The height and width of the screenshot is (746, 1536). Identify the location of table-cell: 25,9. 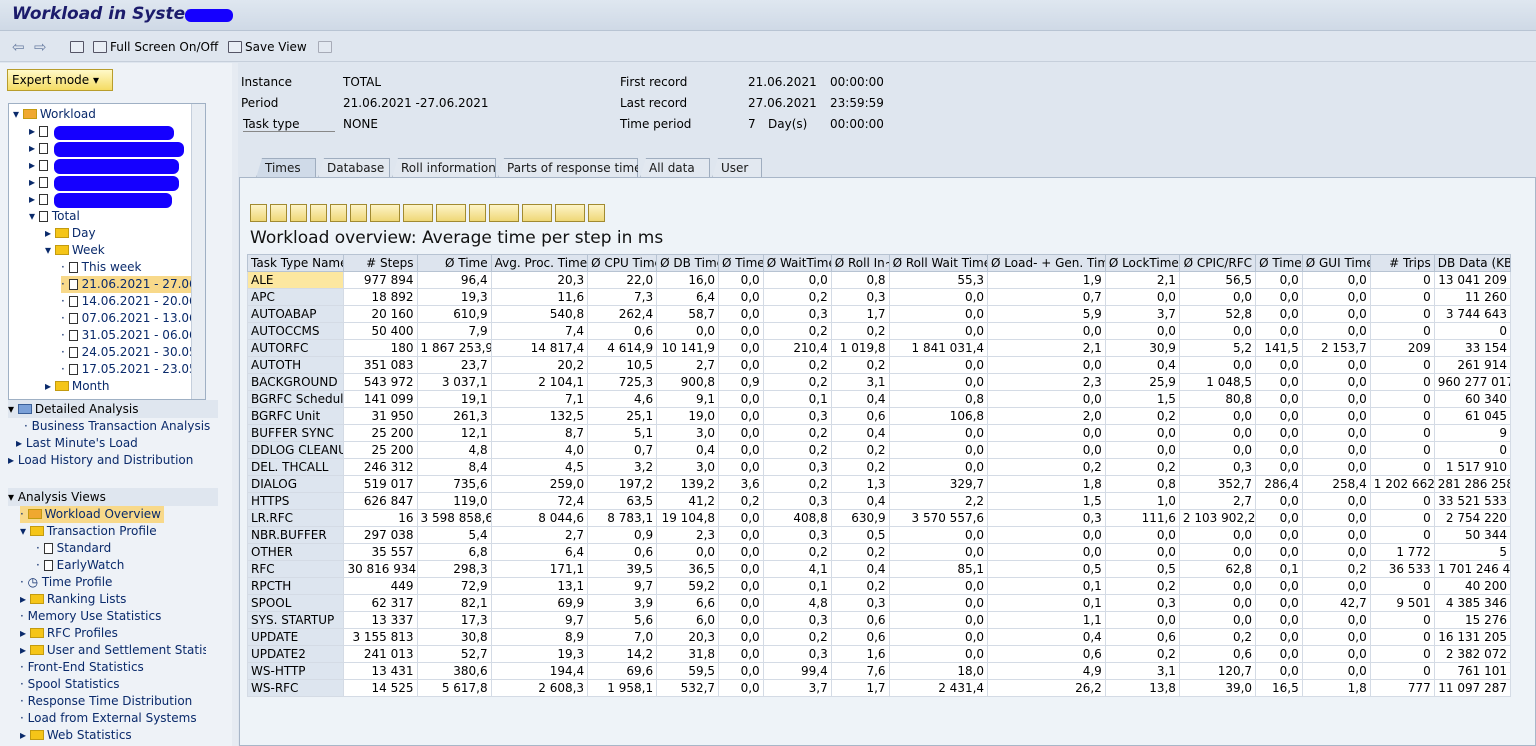
(1142, 382).